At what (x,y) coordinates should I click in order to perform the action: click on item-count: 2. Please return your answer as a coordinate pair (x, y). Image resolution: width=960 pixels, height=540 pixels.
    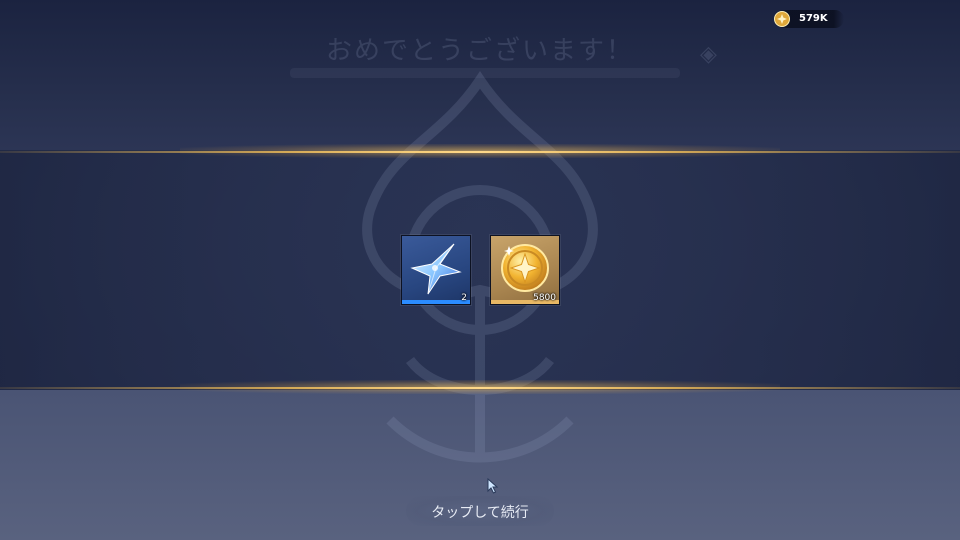
    Looking at the image, I should click on (464, 298).